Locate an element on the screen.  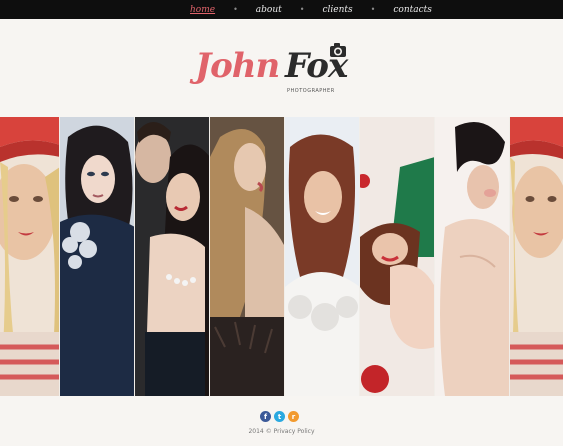
photo-woman-short-hair-bare is located at coordinates (472, 256).